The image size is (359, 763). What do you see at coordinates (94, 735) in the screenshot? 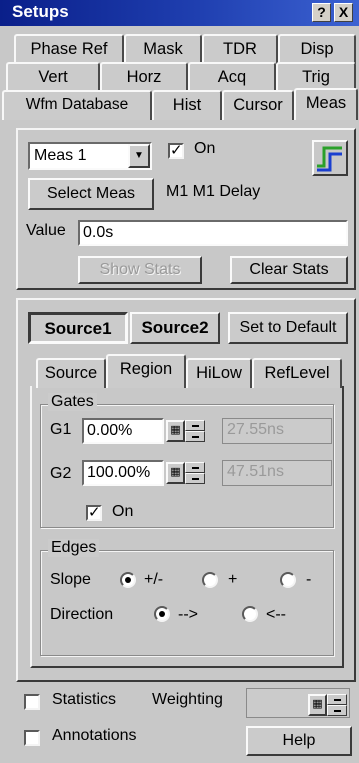
I see `annotations-label: Annotations` at bounding box center [94, 735].